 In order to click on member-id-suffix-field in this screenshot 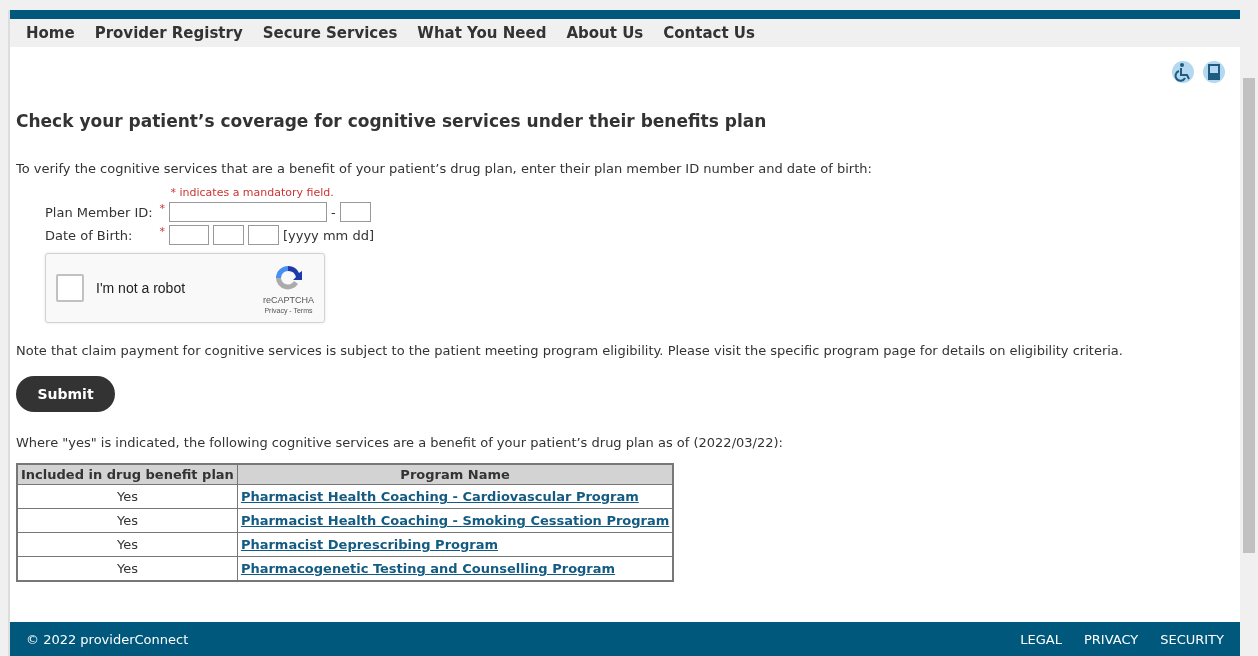, I will do `click(355, 212)`.